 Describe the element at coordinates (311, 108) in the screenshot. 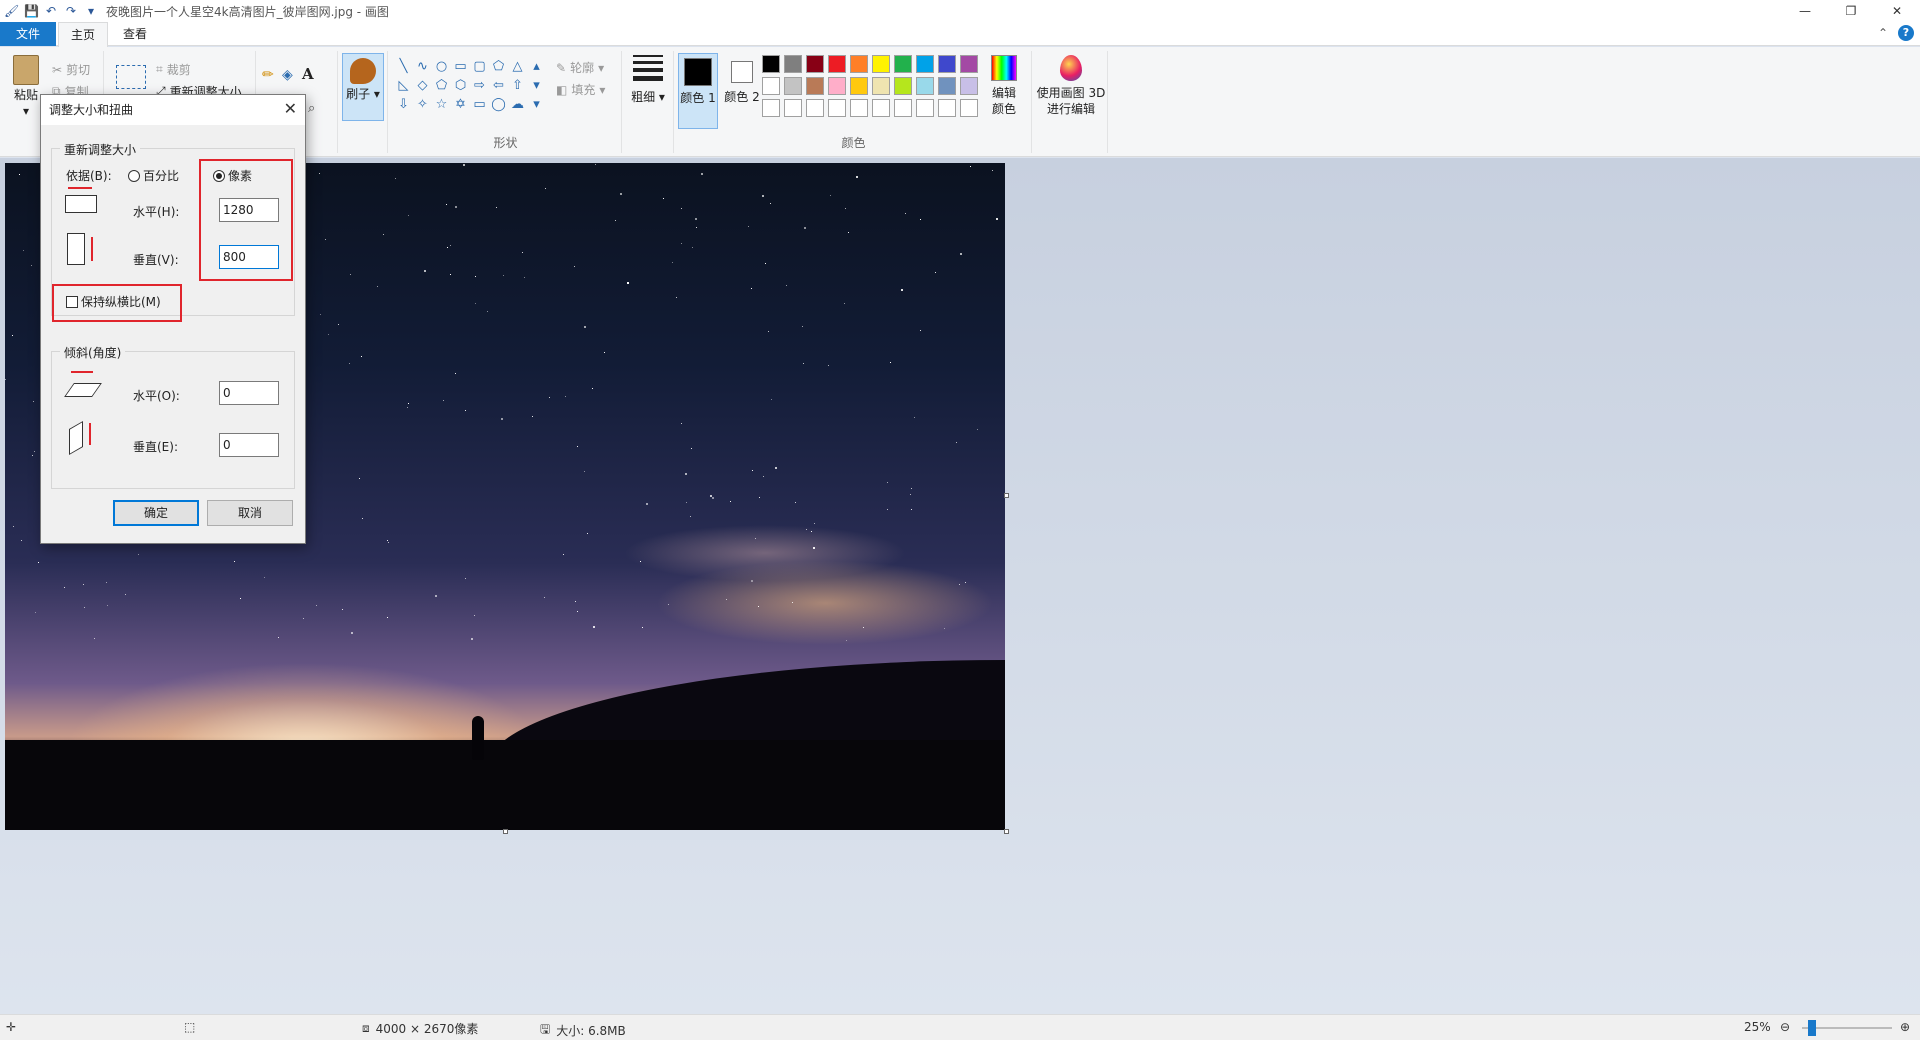

I see `magnifier-icon: ⌕` at that location.